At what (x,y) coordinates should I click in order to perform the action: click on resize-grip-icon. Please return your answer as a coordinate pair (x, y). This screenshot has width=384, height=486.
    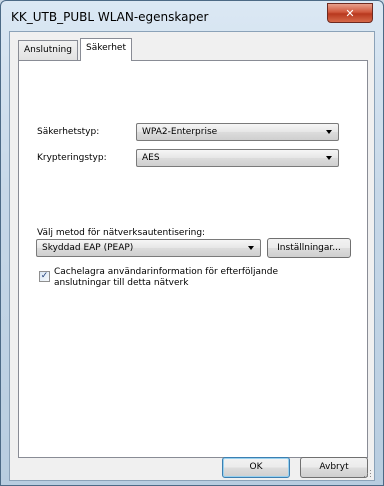
    Looking at the image, I should click on (368, 474).